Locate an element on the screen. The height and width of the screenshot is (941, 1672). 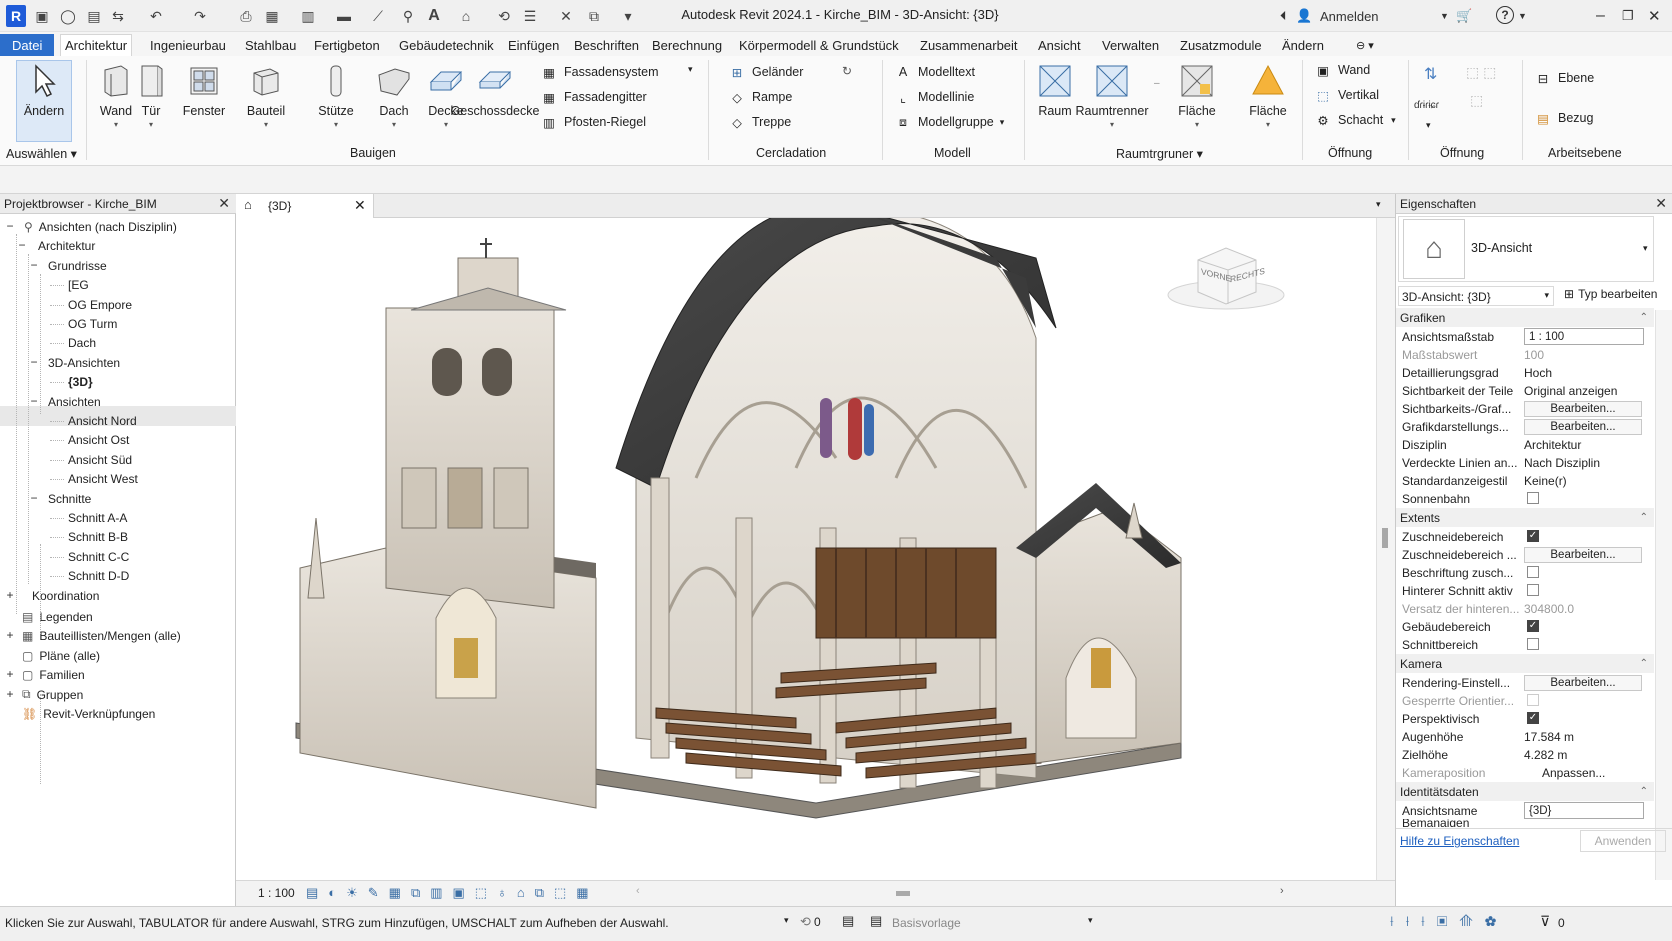
prop-discipline: Disziplin Architektur is located at coordinates (1525, 444).